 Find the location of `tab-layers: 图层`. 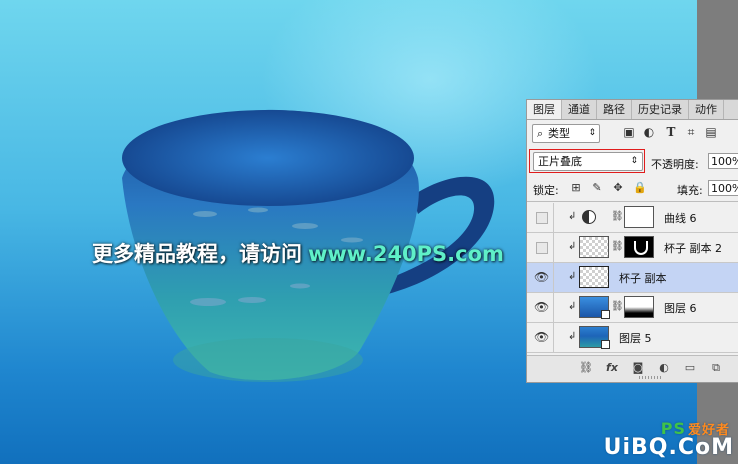

tab-layers: 图层 is located at coordinates (544, 109).